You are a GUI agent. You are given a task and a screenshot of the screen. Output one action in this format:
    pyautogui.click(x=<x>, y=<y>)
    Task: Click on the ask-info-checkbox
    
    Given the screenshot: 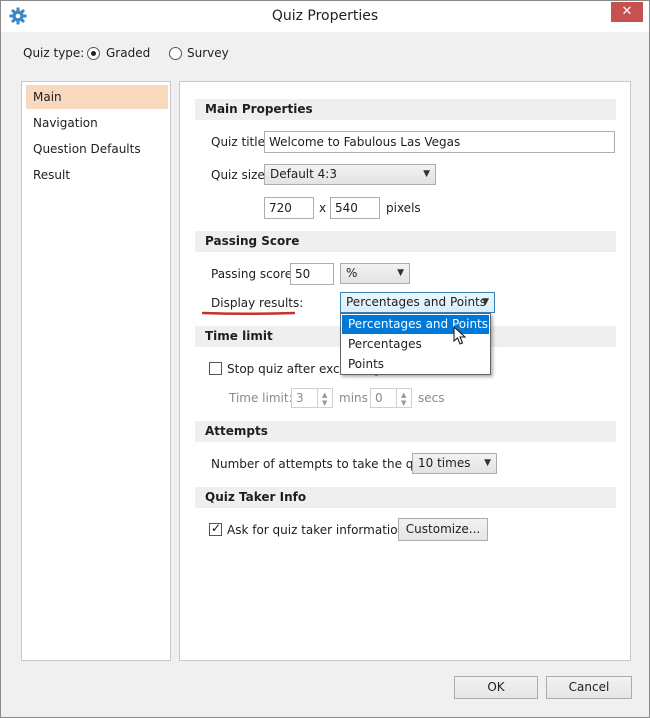 What is the action you would take?
    pyautogui.click(x=215, y=528)
    